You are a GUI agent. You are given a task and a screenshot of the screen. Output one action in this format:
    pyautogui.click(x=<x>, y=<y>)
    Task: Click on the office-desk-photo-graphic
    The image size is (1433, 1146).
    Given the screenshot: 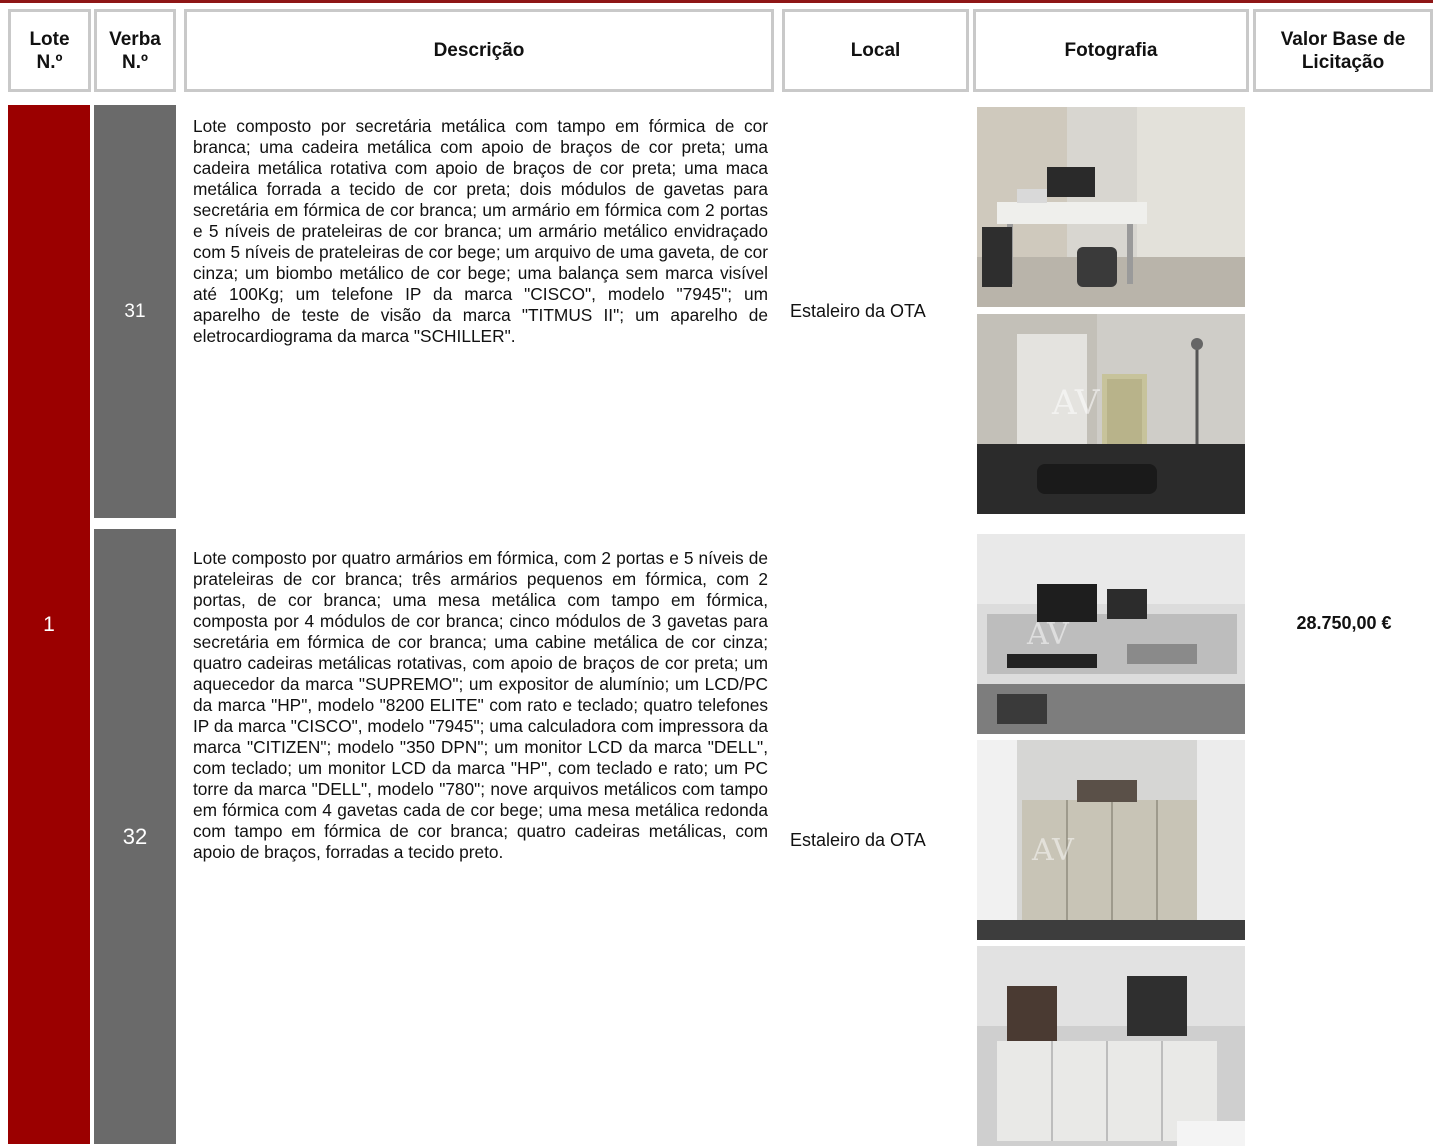 What is the action you would take?
    pyautogui.click(x=1111, y=207)
    